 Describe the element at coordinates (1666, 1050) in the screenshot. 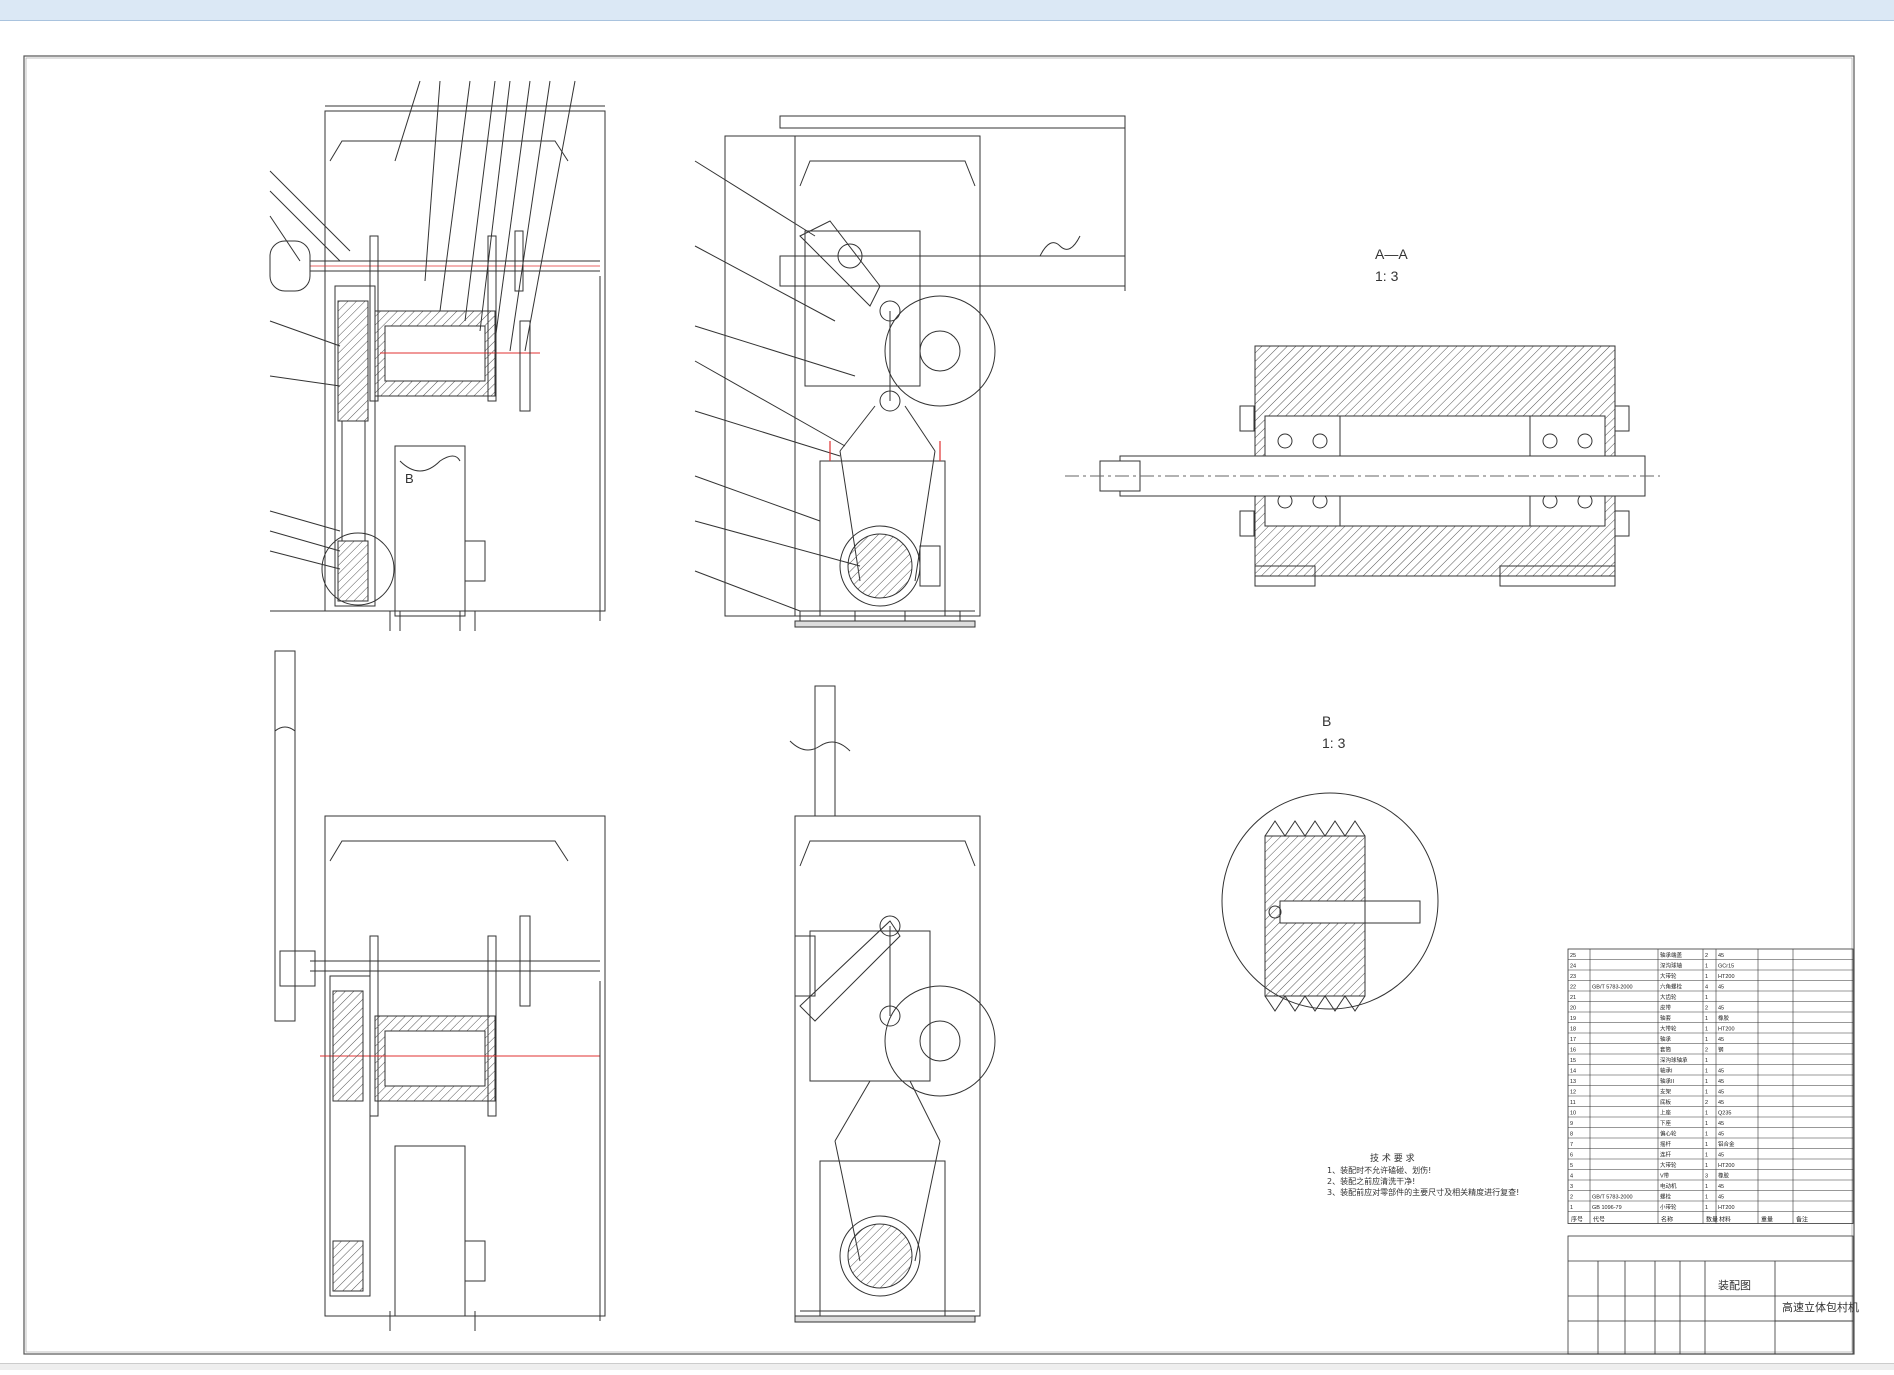

I see `bom-cell: 套筒` at that location.